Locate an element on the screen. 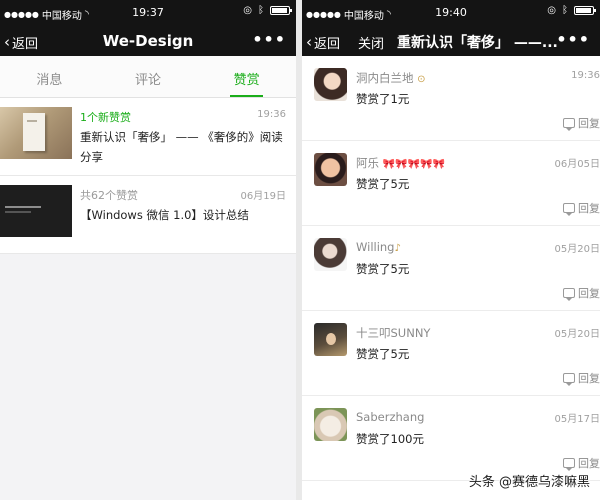  comment-date: 19:36 is located at coordinates (585, 75).